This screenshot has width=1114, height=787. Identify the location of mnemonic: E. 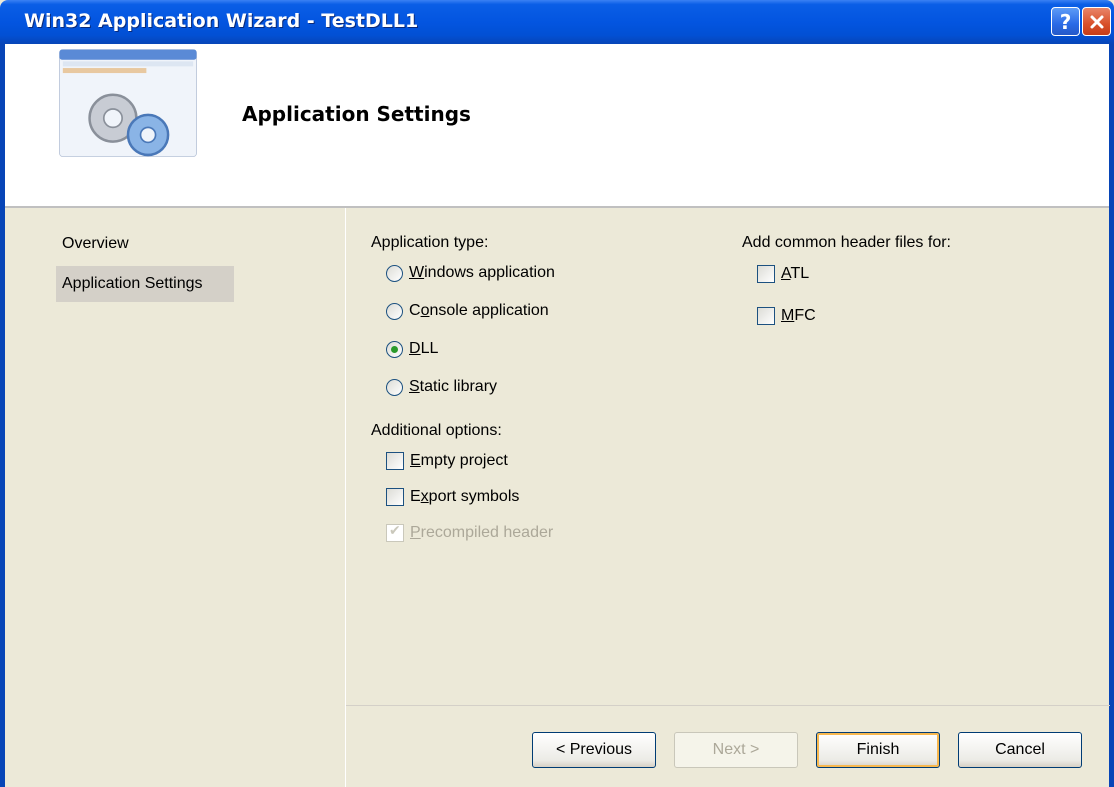
(415, 460).